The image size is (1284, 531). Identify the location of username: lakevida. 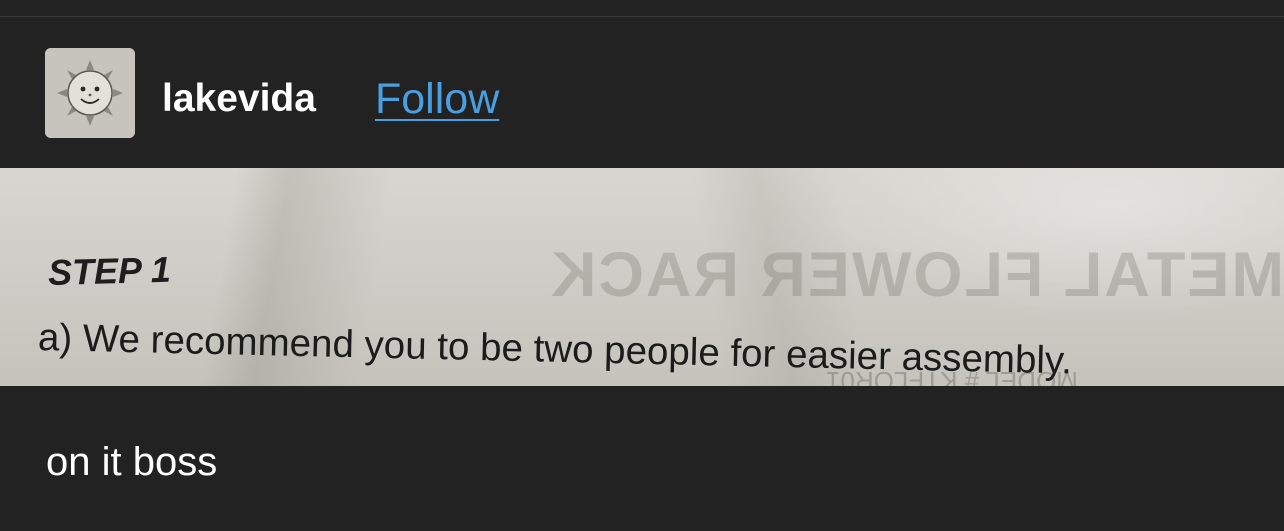
(239, 99).